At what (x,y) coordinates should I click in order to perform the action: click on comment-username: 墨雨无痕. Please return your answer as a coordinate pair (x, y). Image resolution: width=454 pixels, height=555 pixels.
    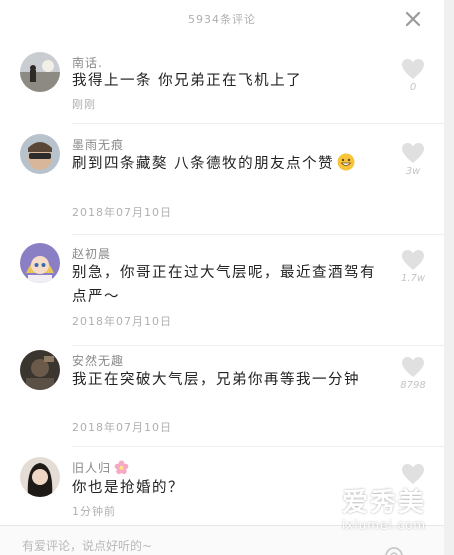
    Looking at the image, I should click on (98, 144).